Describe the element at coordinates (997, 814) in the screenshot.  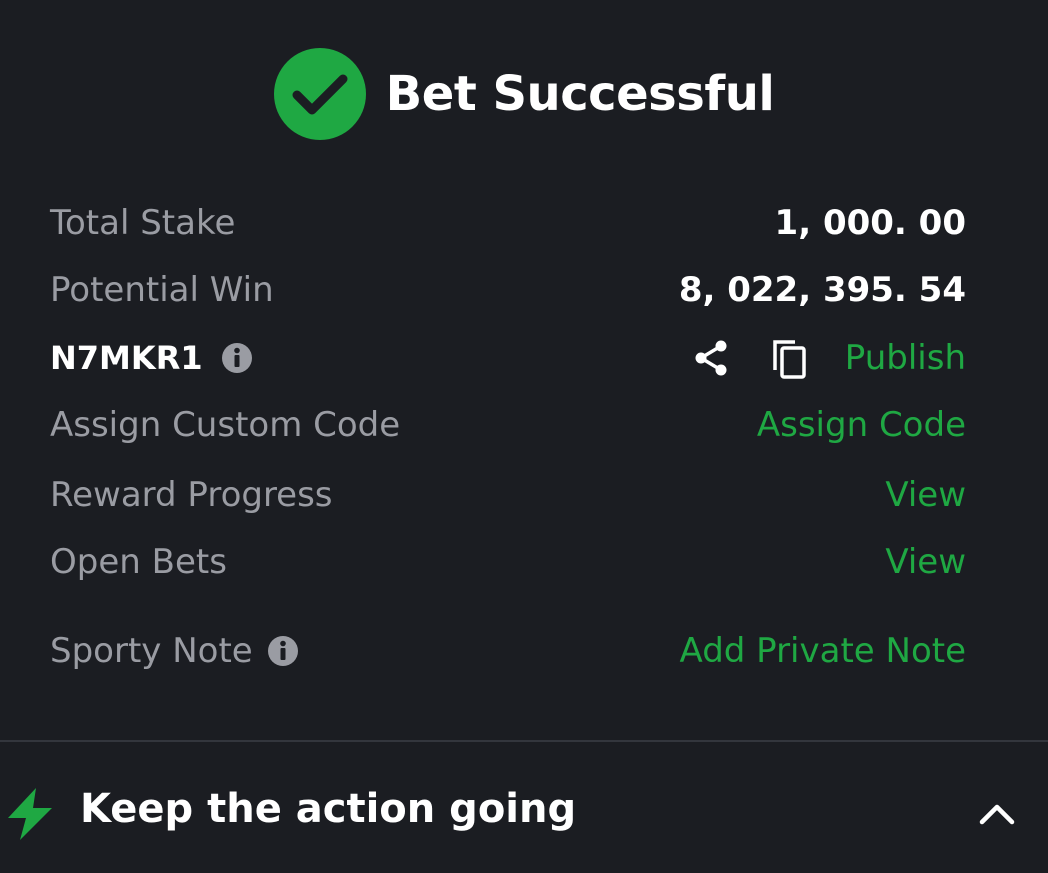
I see `chevron-up-icon` at that location.